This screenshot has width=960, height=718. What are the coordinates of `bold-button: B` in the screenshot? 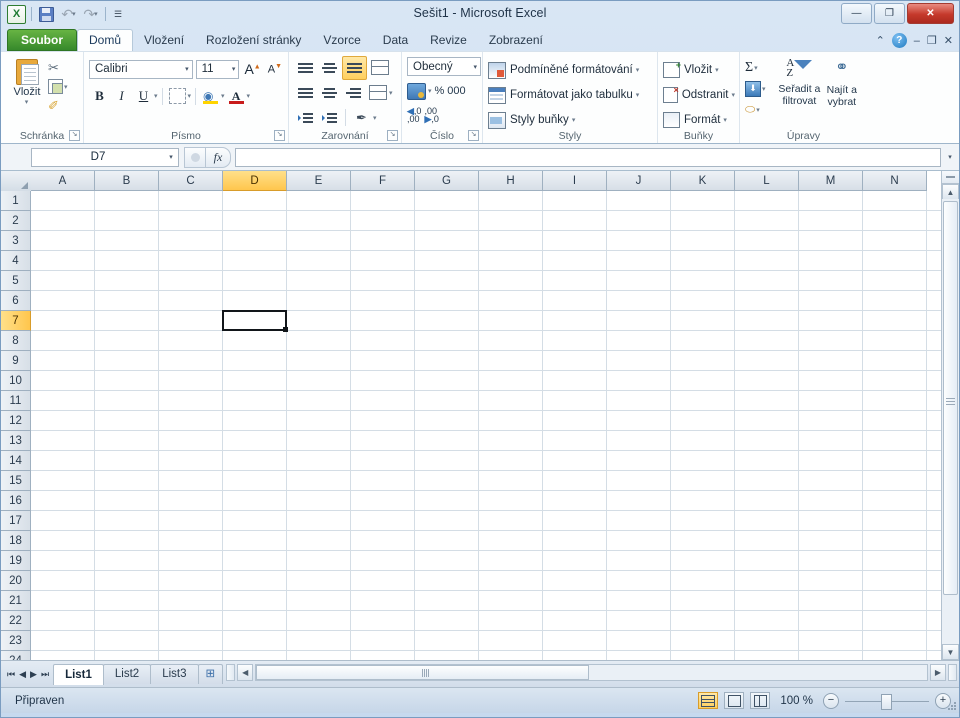 It's located at (99, 96).